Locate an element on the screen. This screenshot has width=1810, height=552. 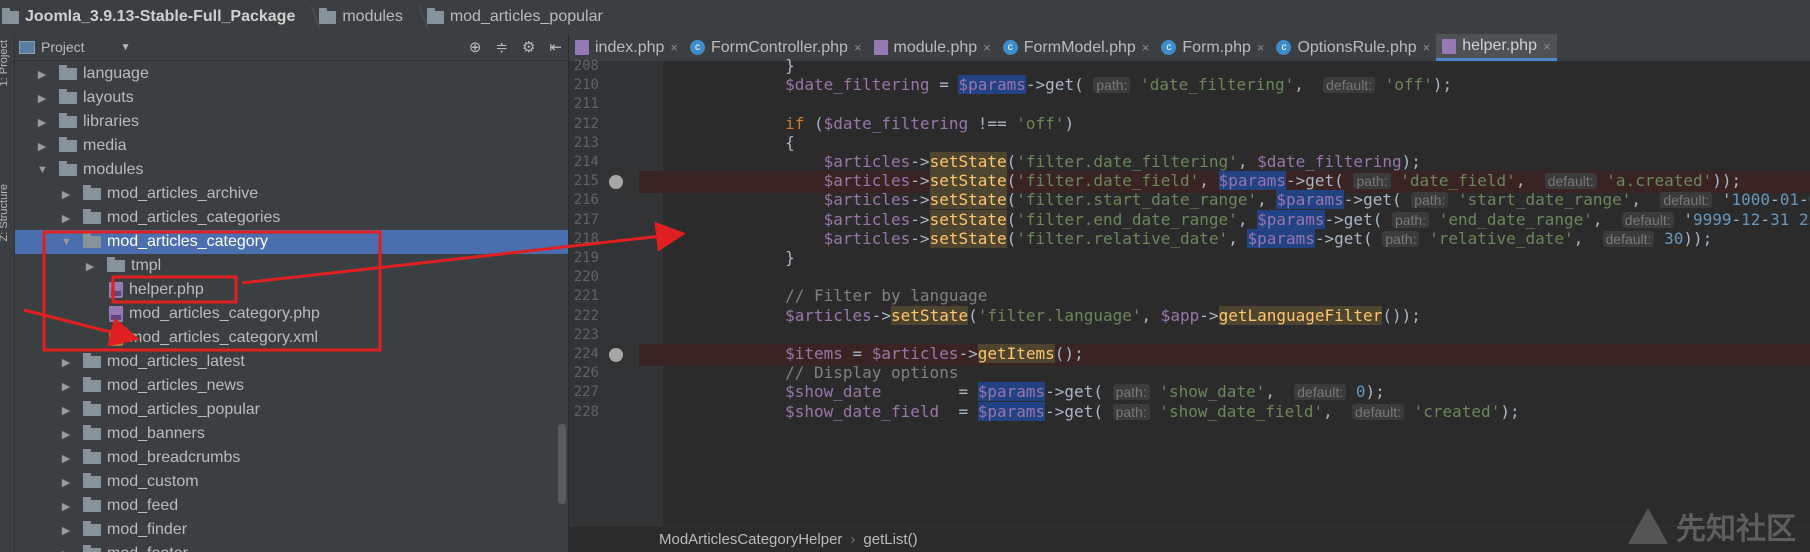
annotation-box-folder is located at coordinates (212, 291).